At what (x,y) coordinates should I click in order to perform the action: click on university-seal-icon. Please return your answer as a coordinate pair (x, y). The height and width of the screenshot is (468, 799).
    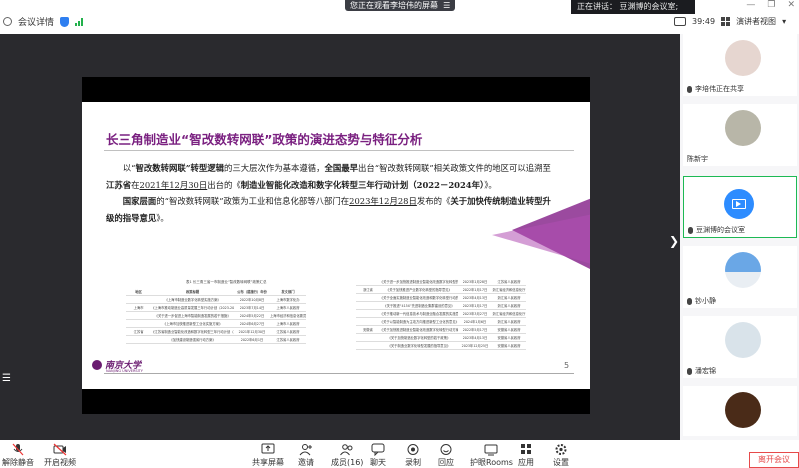
    Looking at the image, I should click on (97, 364).